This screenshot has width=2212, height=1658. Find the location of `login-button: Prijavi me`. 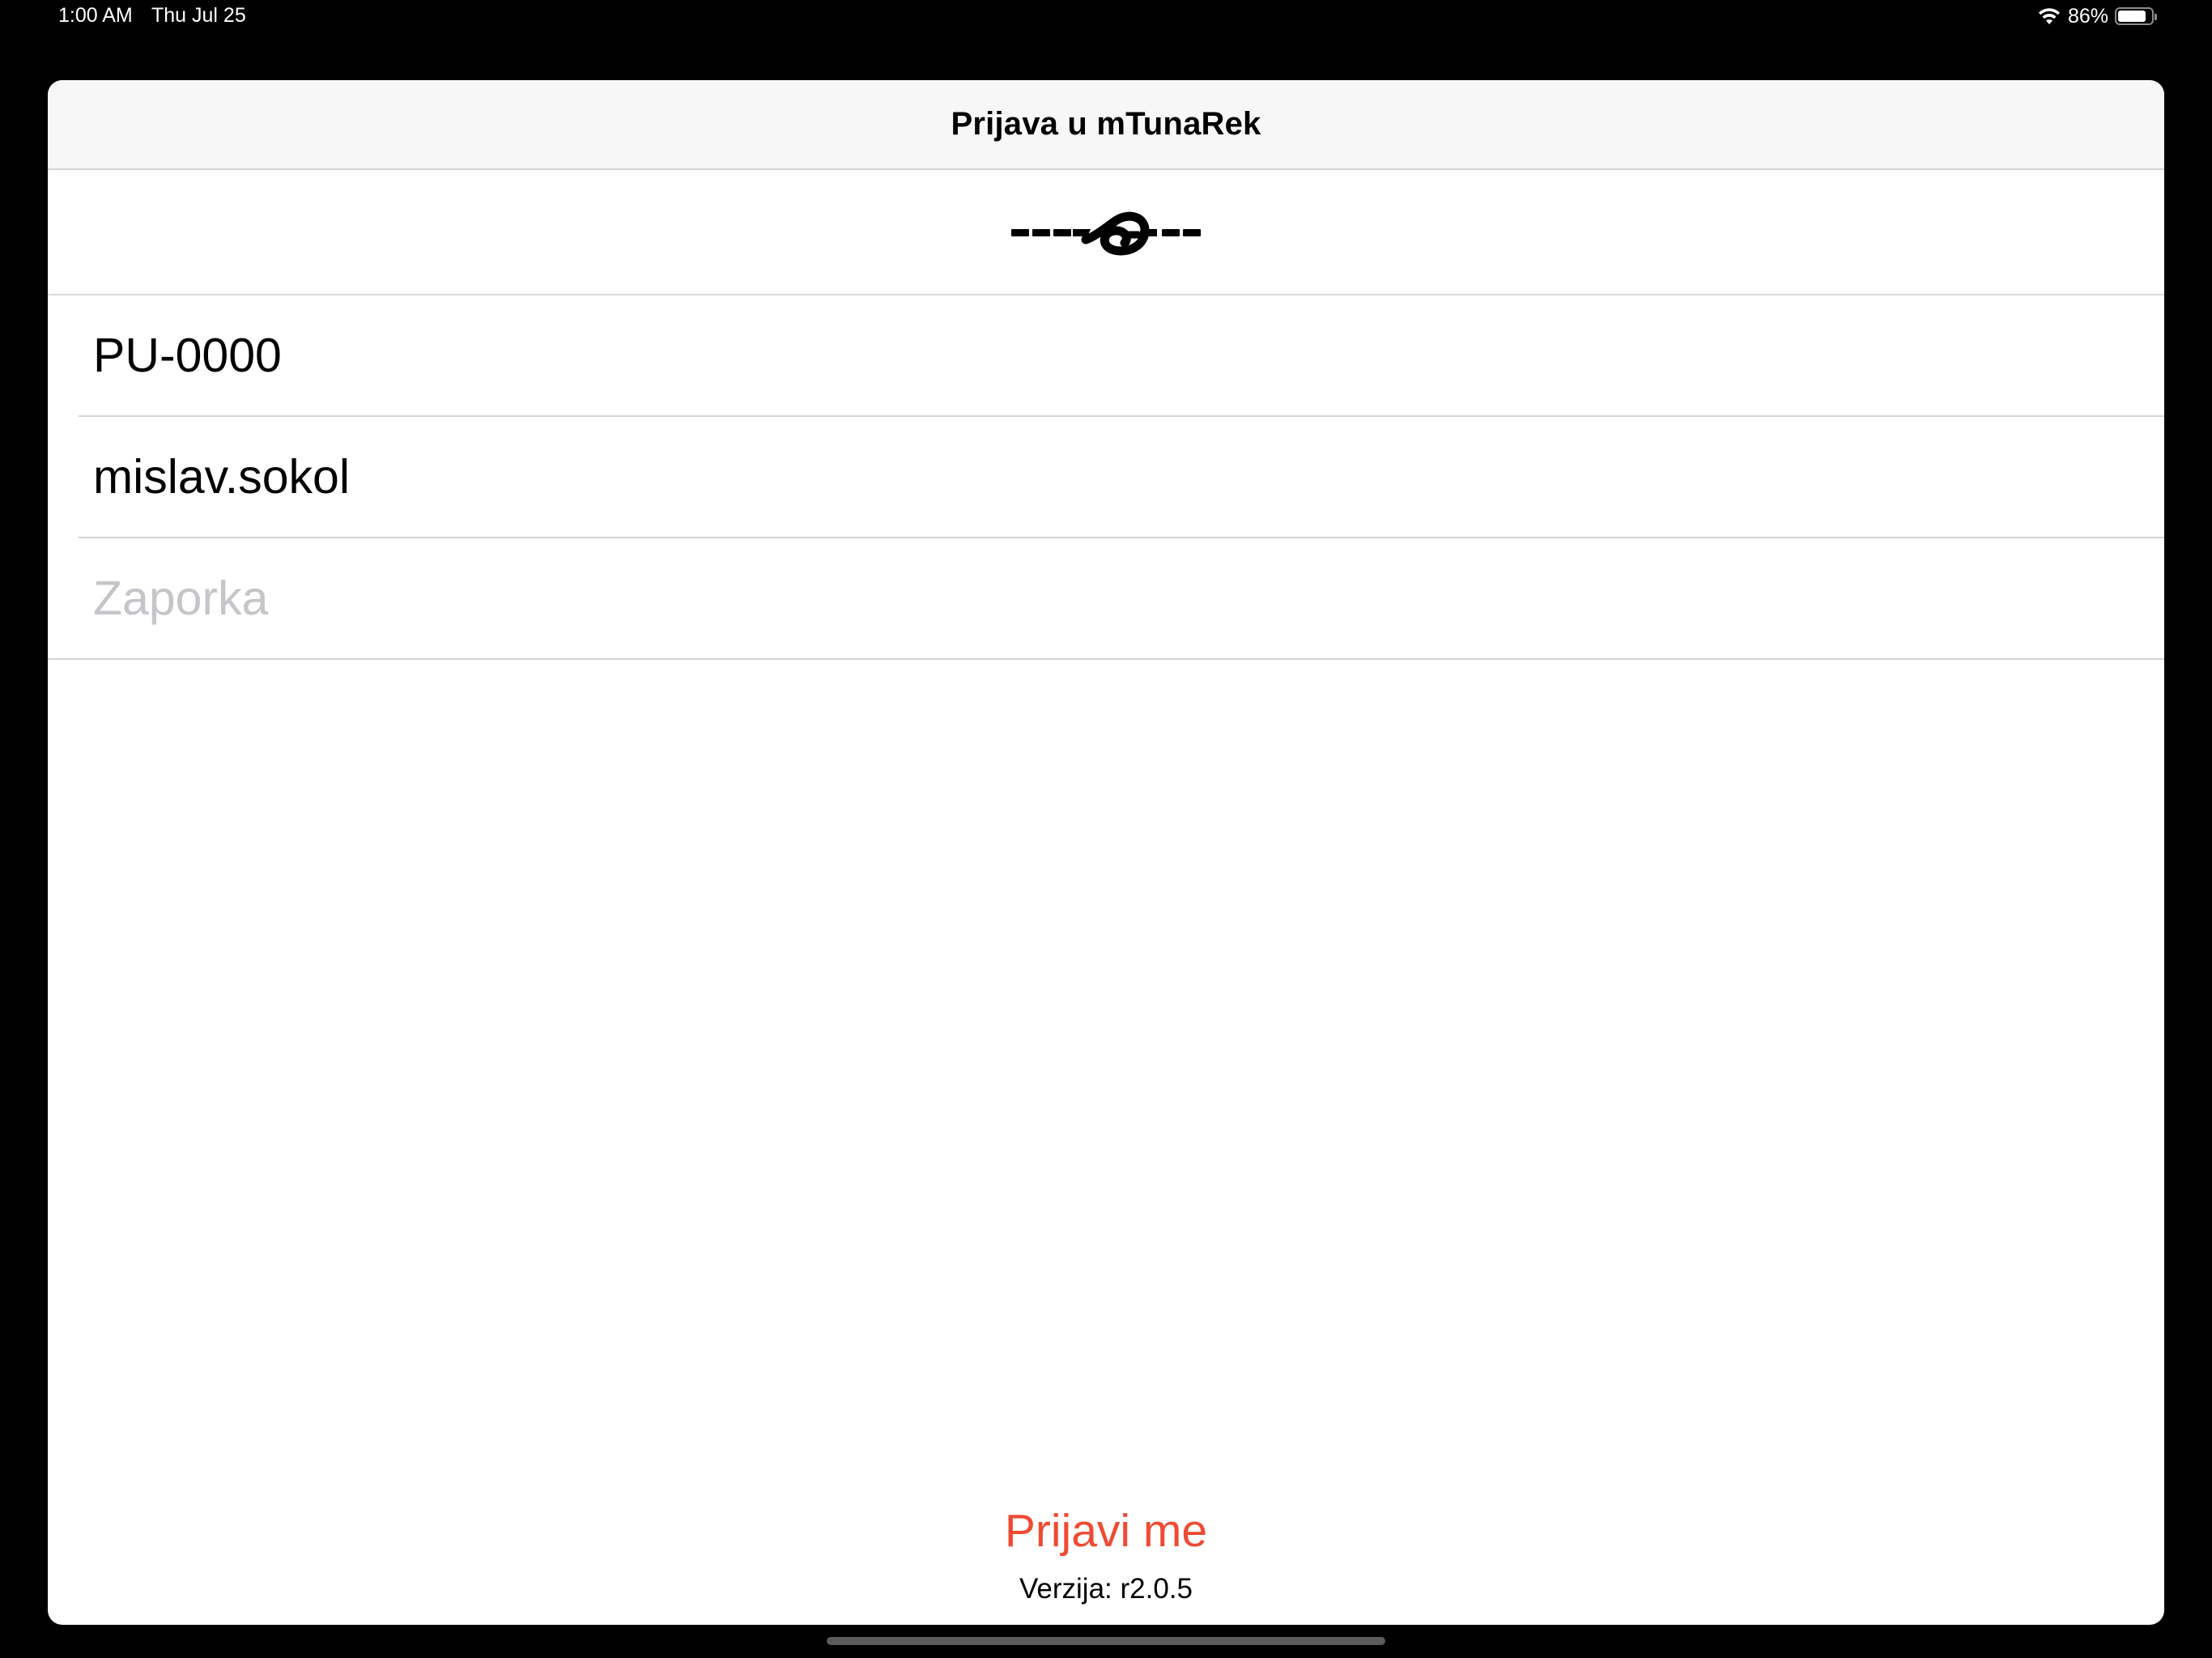

login-button: Prijavi me is located at coordinates (1106, 1531).